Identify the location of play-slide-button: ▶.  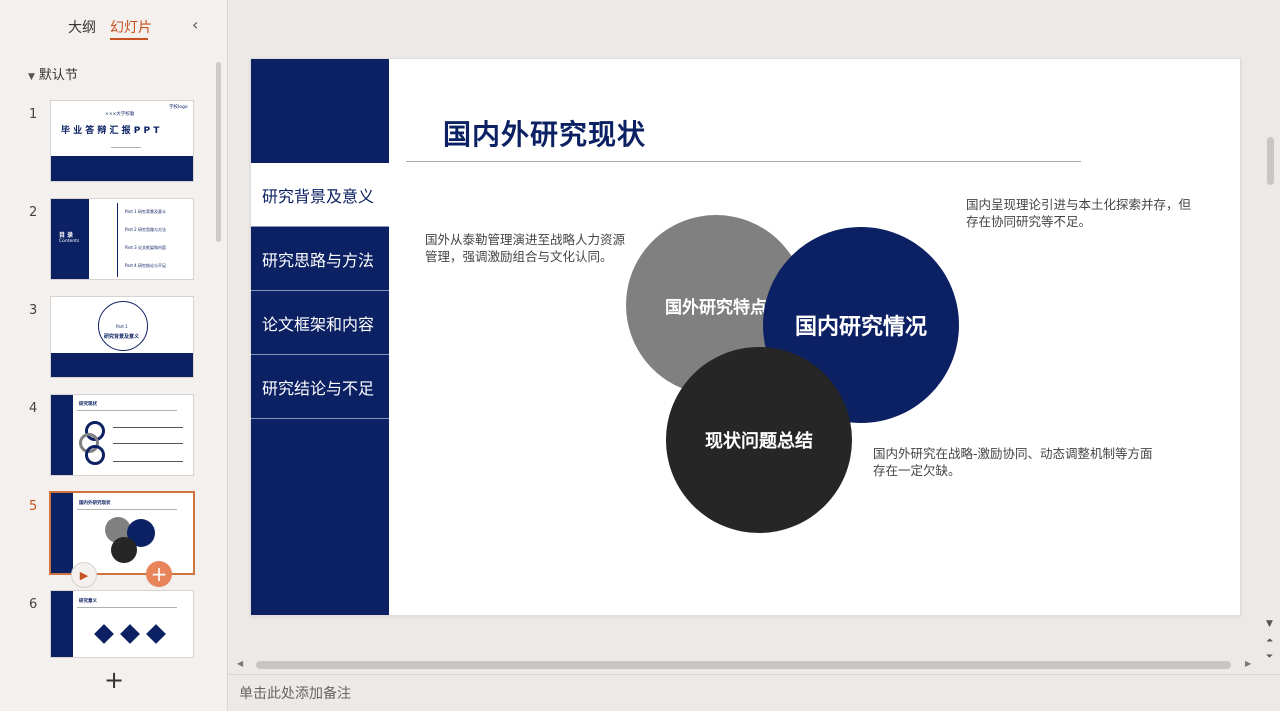
(84, 575).